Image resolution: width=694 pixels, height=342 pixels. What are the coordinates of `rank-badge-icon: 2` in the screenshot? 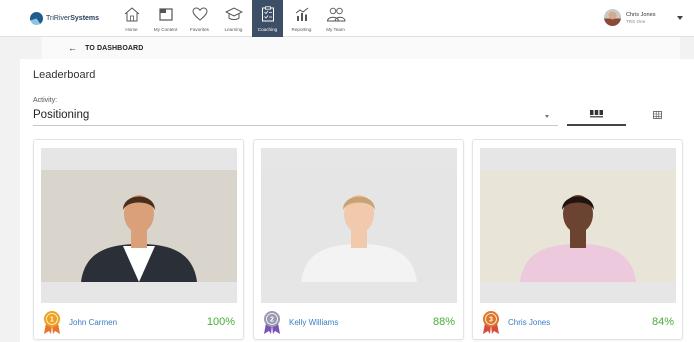 It's located at (272, 322).